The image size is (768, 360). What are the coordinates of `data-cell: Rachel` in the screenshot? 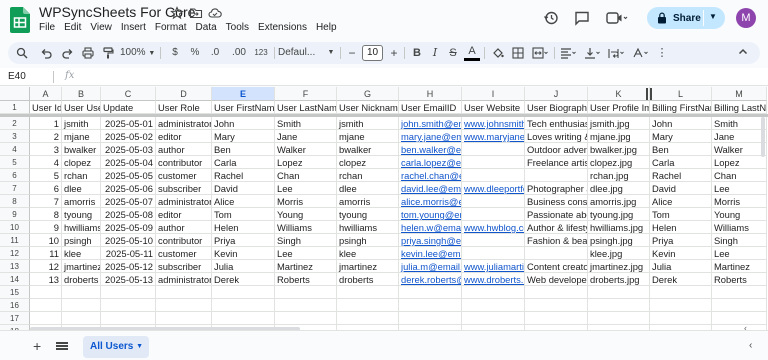 It's located at (681, 175).